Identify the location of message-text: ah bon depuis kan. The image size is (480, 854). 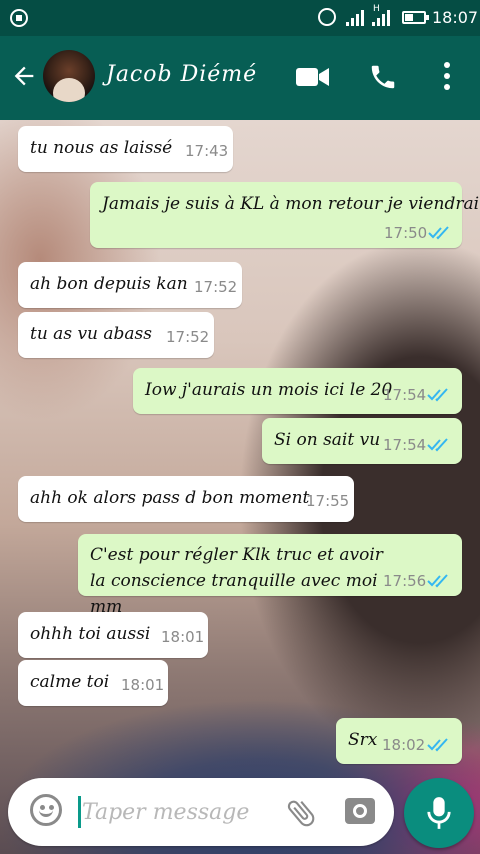
(109, 284).